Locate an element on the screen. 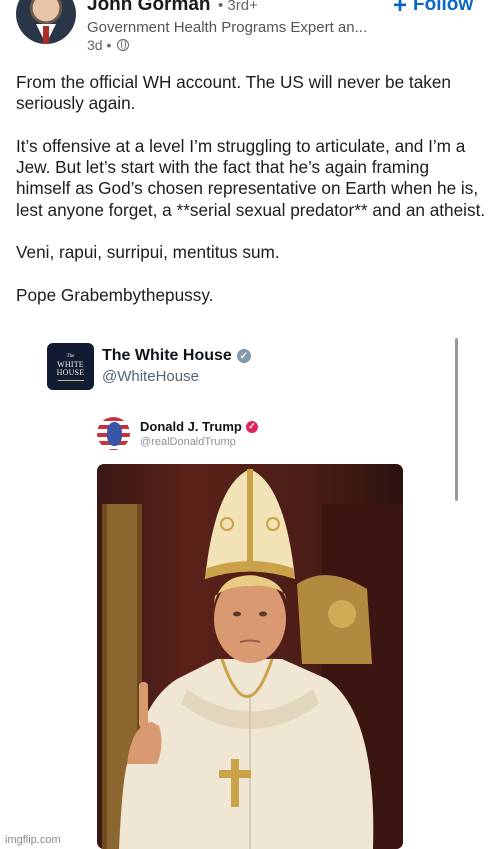 The height and width of the screenshot is (849, 500). right-eye is located at coordinates (263, 614).